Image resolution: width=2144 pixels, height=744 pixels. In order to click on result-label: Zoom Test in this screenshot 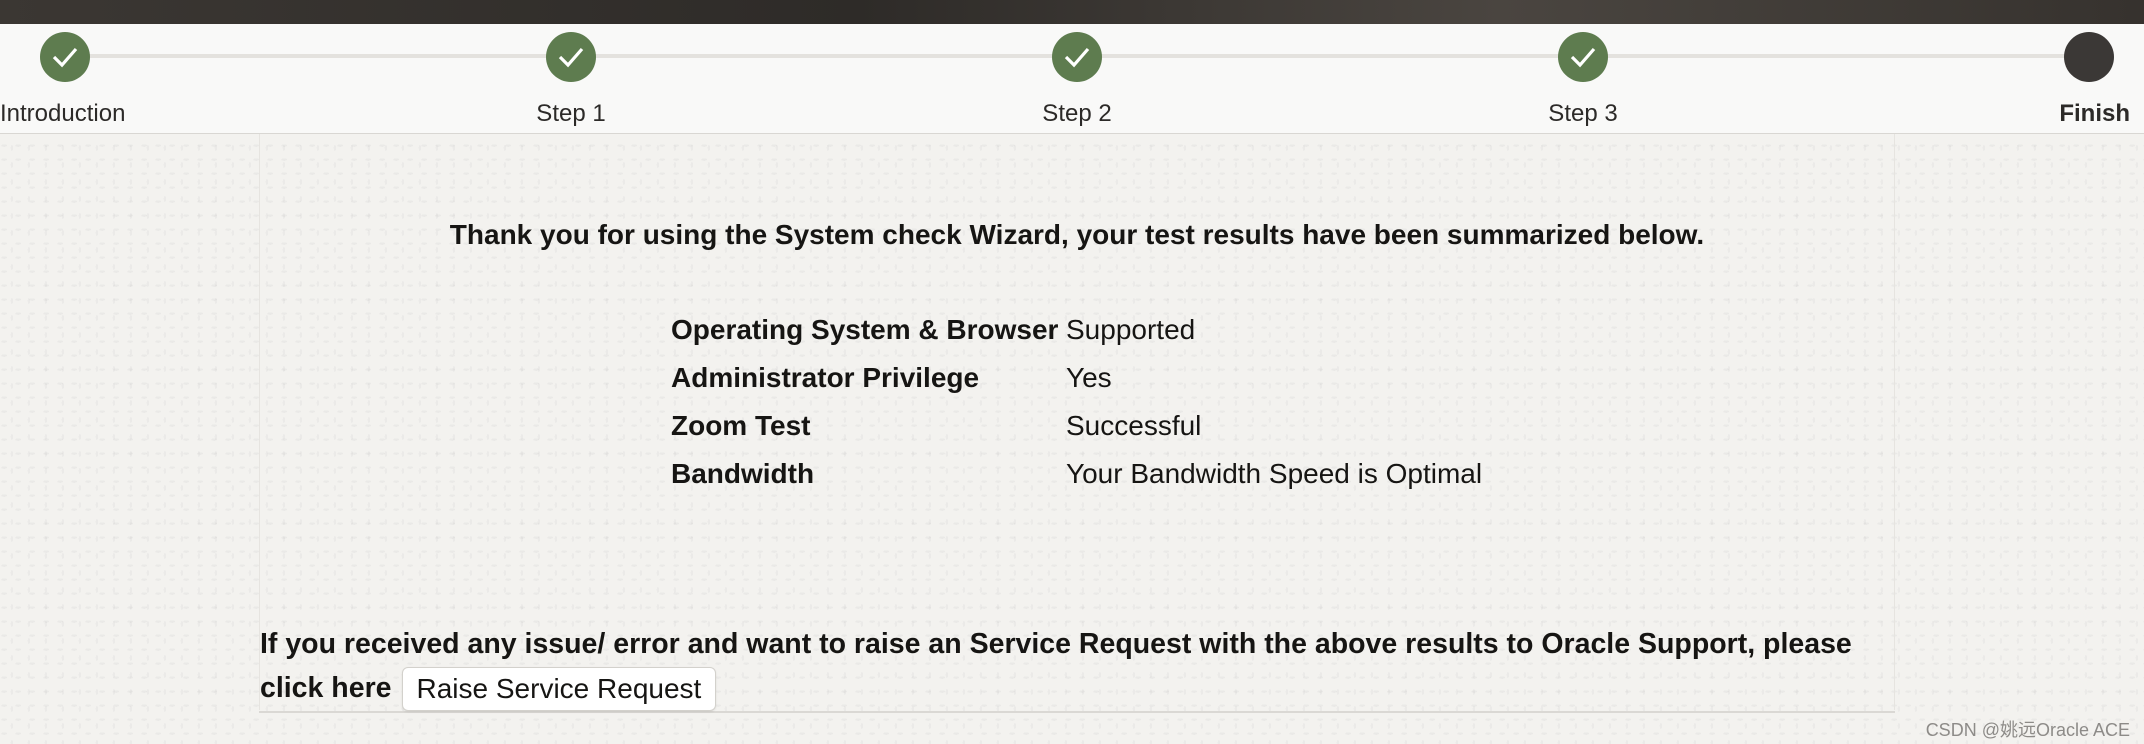, I will do `click(741, 425)`.